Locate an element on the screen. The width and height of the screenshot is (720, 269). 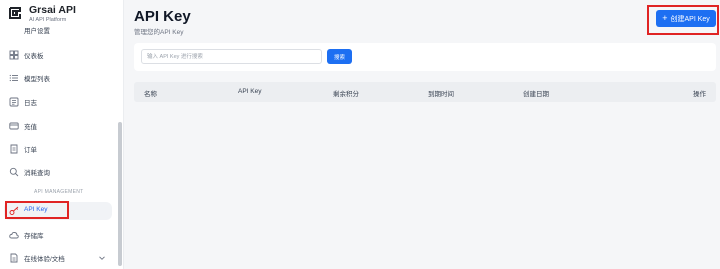
sidebar-item-label: 充值 is located at coordinates (30, 127).